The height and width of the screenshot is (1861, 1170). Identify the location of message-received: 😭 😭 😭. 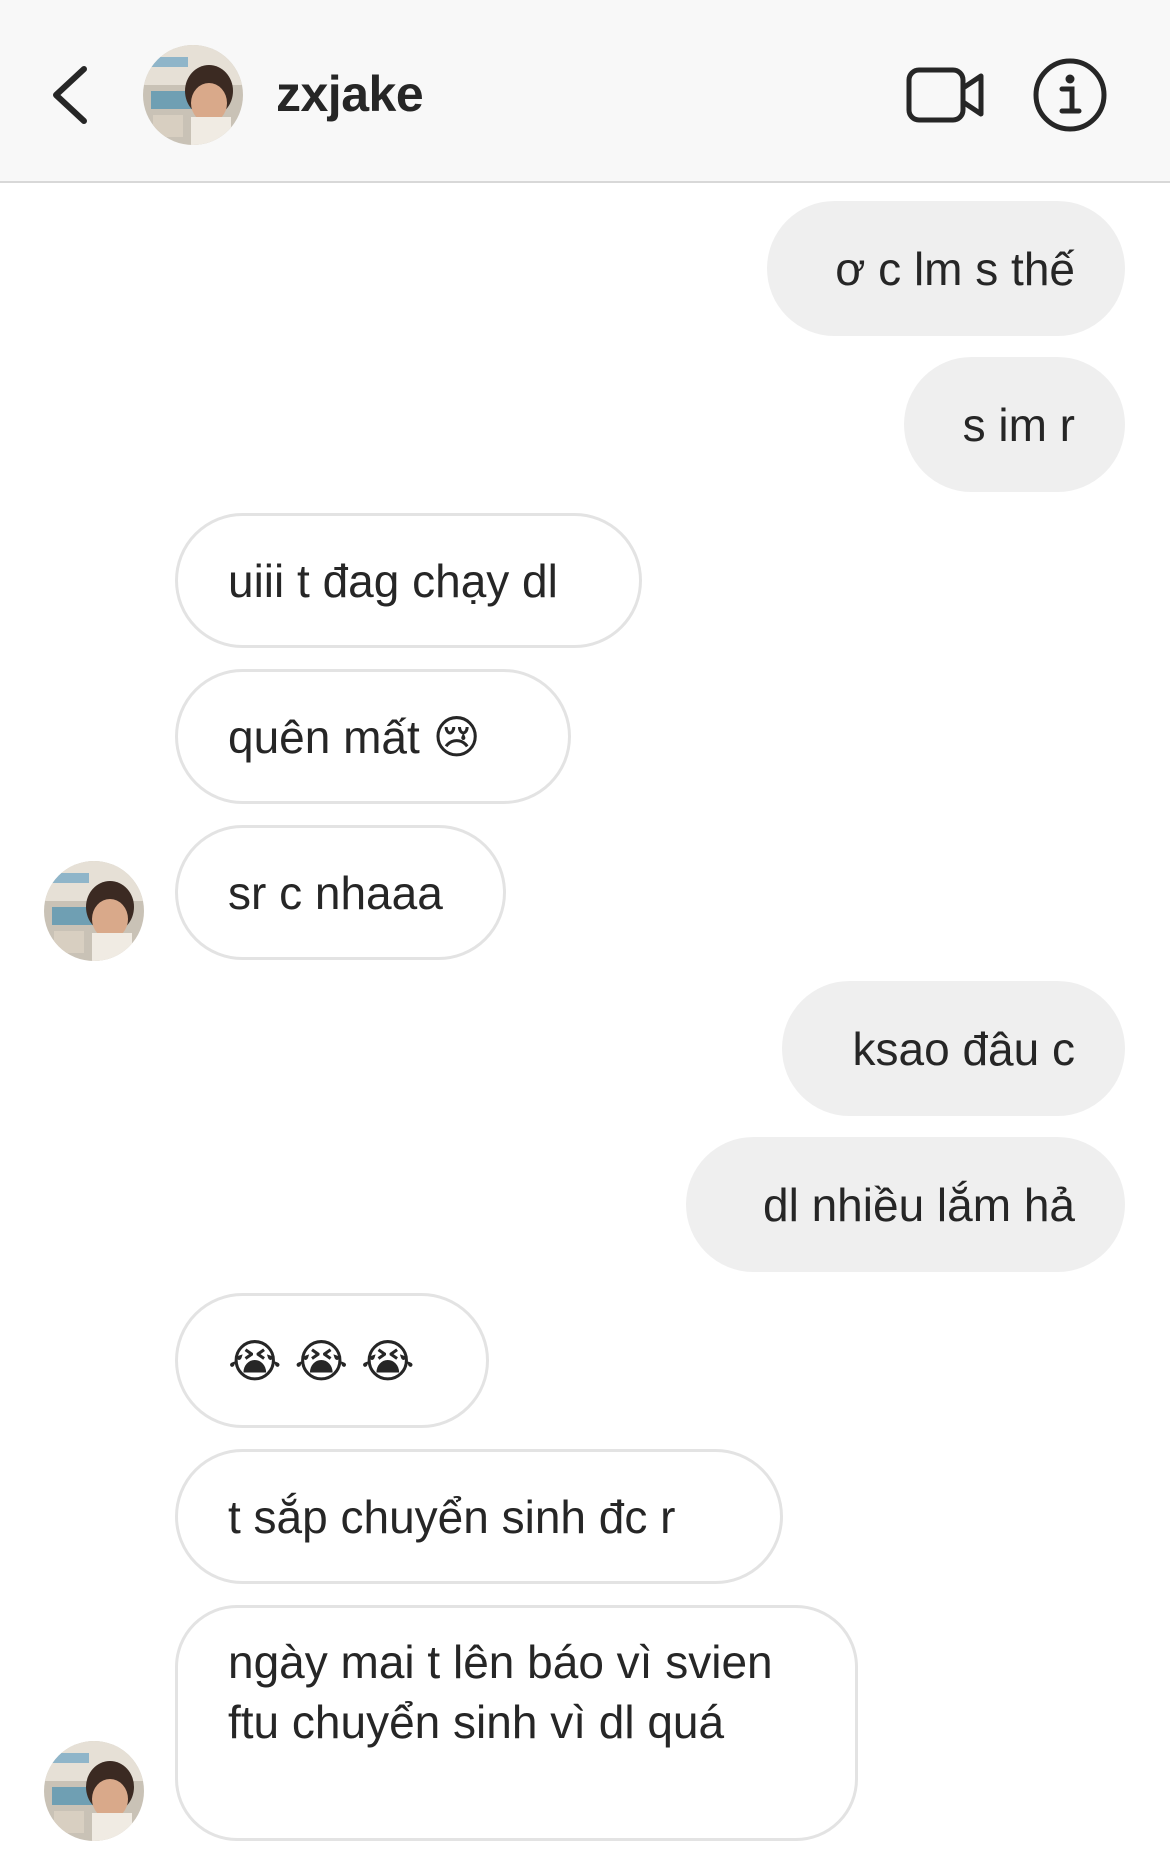
(332, 1360).